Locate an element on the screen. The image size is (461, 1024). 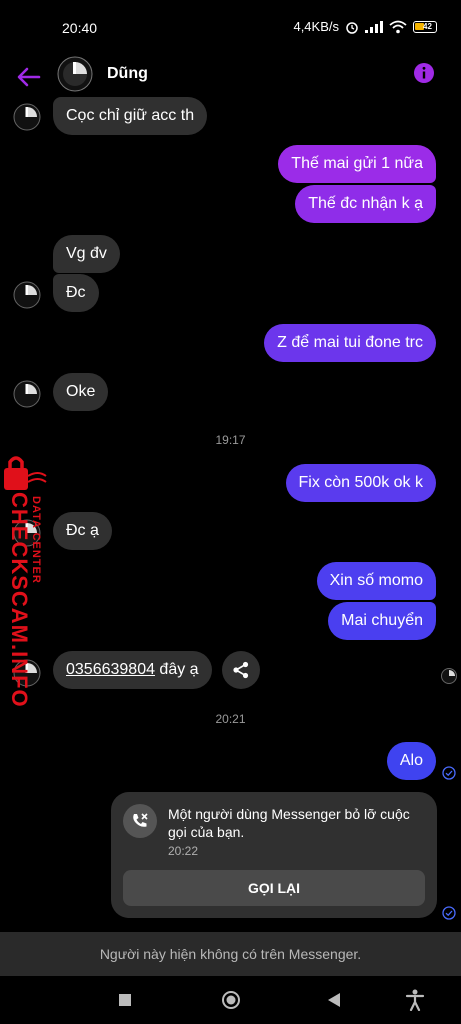
contact-name: Dũng is located at coordinates (127, 74).